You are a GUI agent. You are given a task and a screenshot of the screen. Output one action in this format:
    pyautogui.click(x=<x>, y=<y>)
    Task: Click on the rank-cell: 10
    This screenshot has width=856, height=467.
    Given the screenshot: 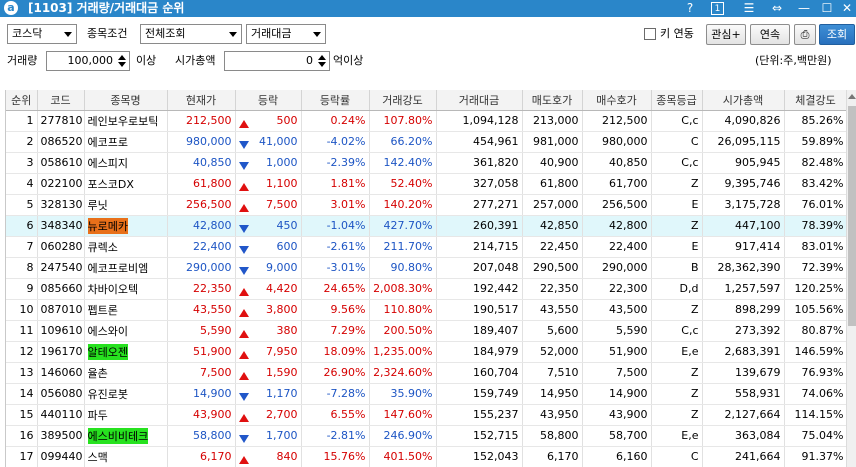 What is the action you would take?
    pyautogui.click(x=22, y=310)
    